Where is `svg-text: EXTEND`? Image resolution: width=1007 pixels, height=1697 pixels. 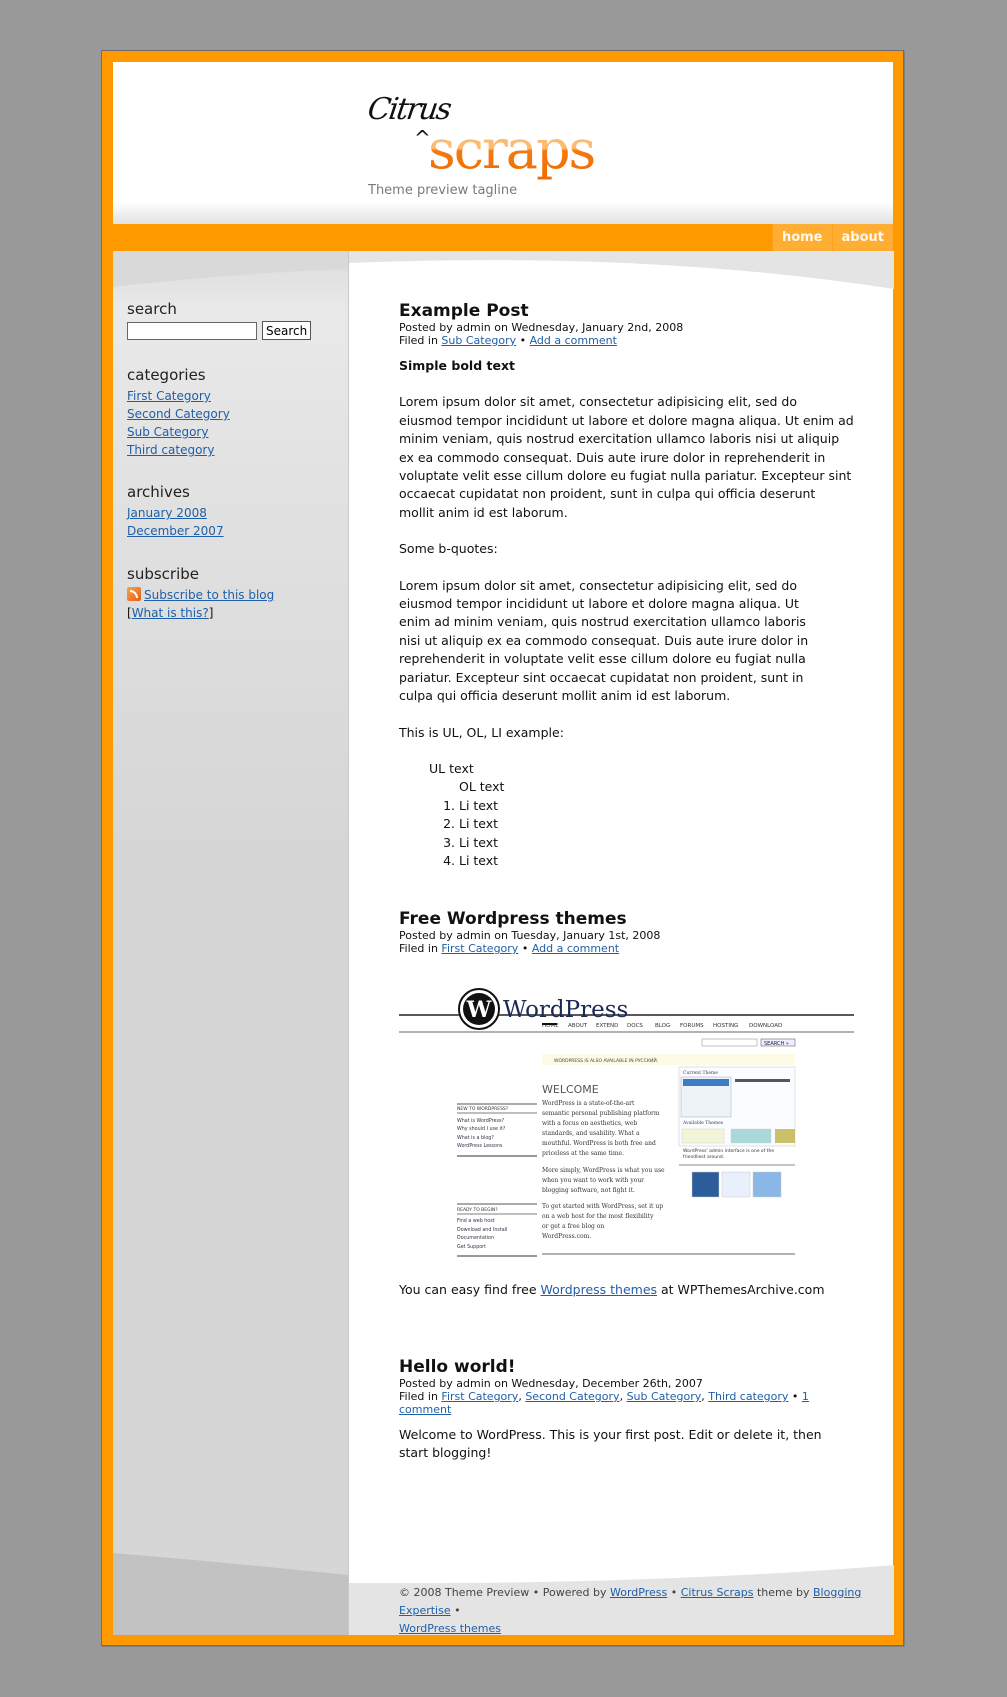
svg-text: EXTEND is located at coordinates (607, 1026).